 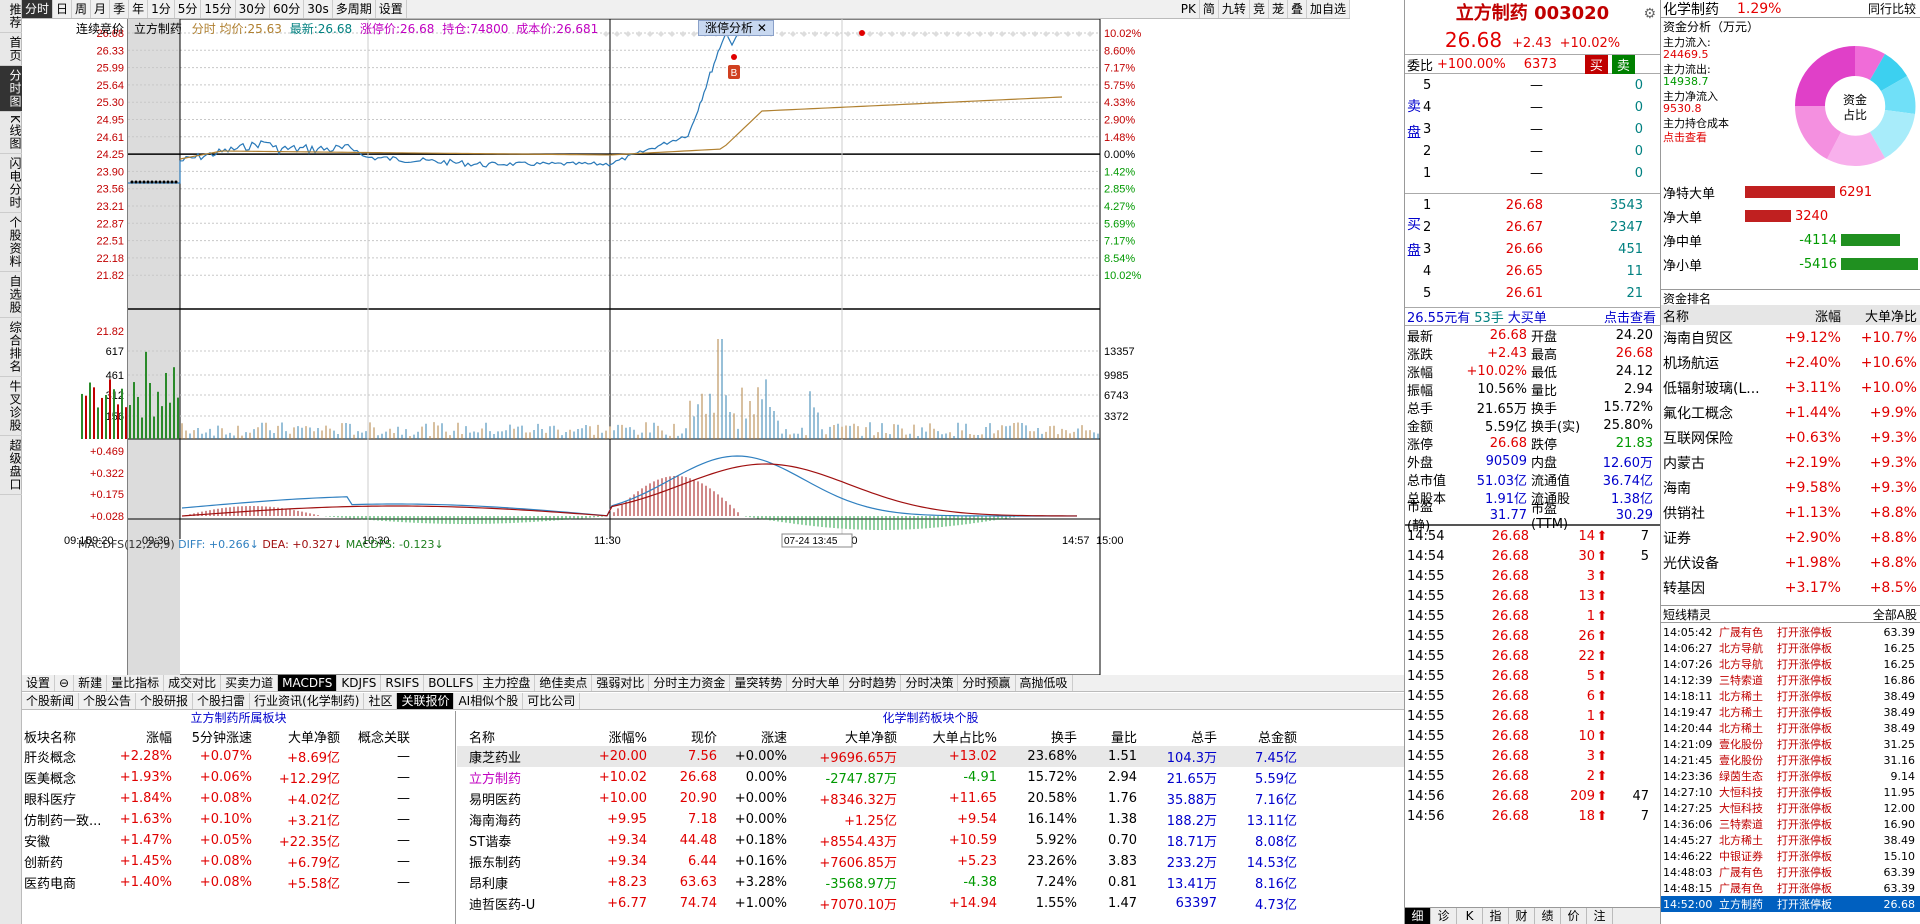 What do you see at coordinates (38, 9) in the screenshot?
I see `period-tab: 分时` at bounding box center [38, 9].